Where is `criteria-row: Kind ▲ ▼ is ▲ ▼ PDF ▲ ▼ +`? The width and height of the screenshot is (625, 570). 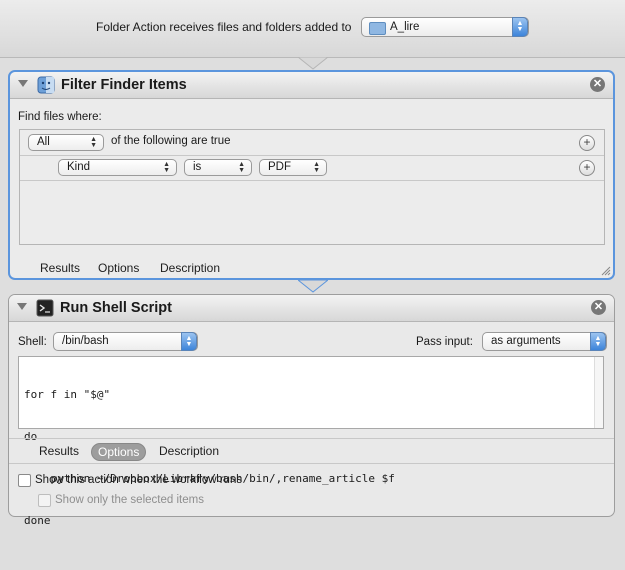
criteria-row: Kind ▲ ▼ is ▲ ▼ PDF ▲ ▼ + is located at coordinates (312, 168).